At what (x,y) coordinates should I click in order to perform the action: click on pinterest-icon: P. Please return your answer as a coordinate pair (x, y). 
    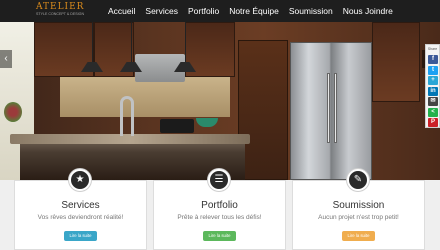
    Looking at the image, I should click on (433, 122).